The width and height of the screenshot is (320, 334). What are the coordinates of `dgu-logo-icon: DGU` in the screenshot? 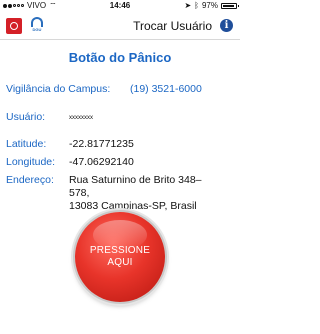 It's located at (37, 26).